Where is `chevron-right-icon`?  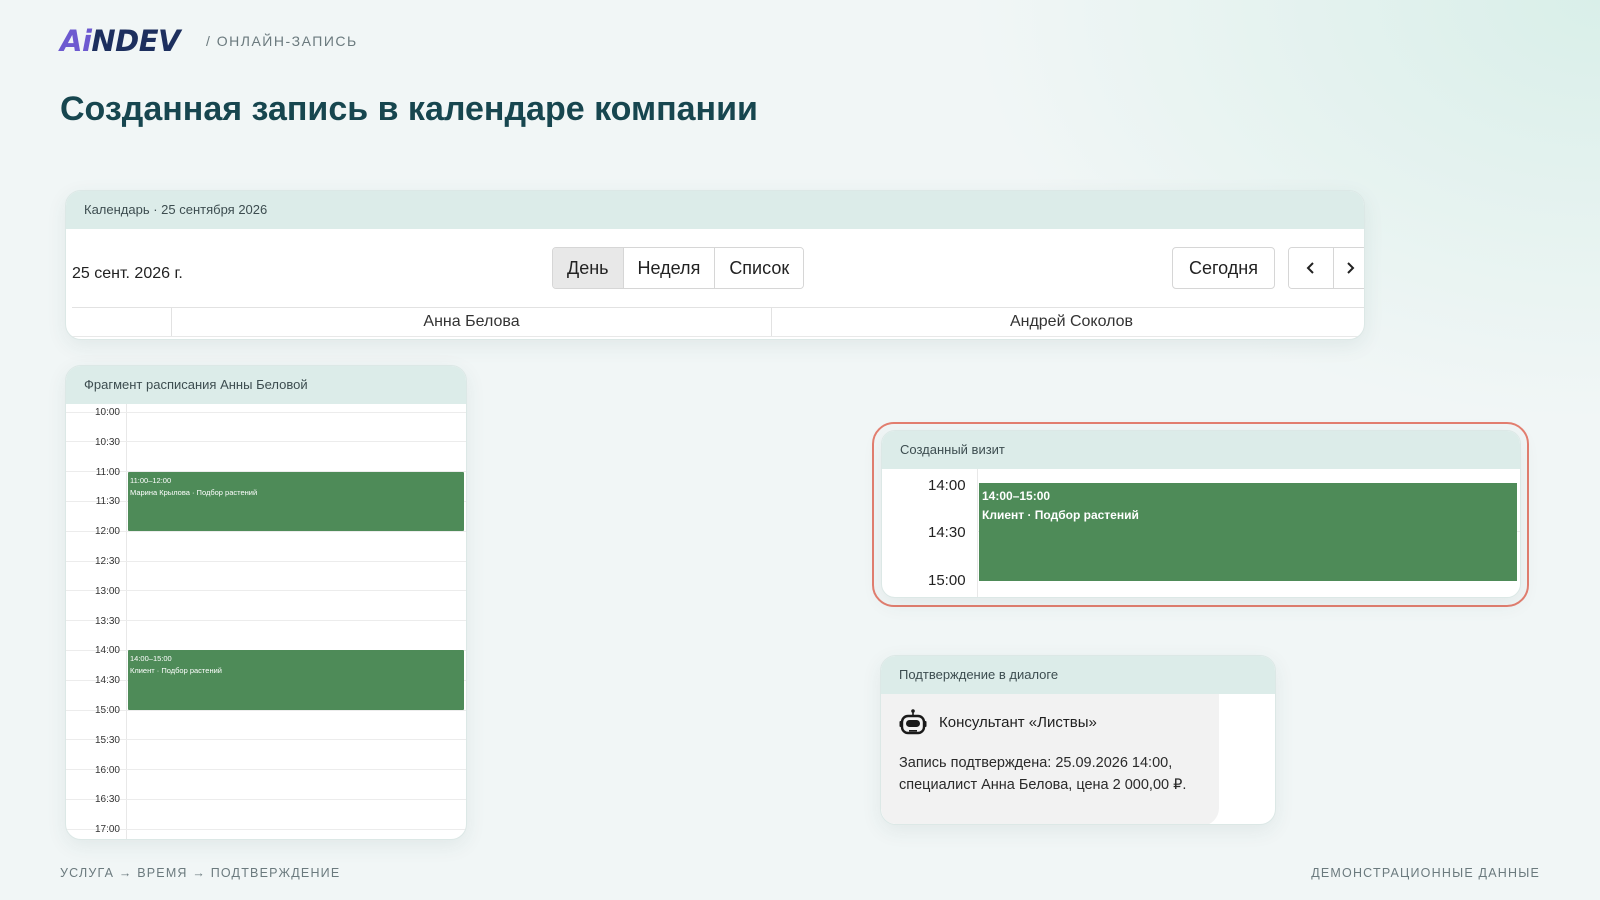 chevron-right-icon is located at coordinates (1351, 268).